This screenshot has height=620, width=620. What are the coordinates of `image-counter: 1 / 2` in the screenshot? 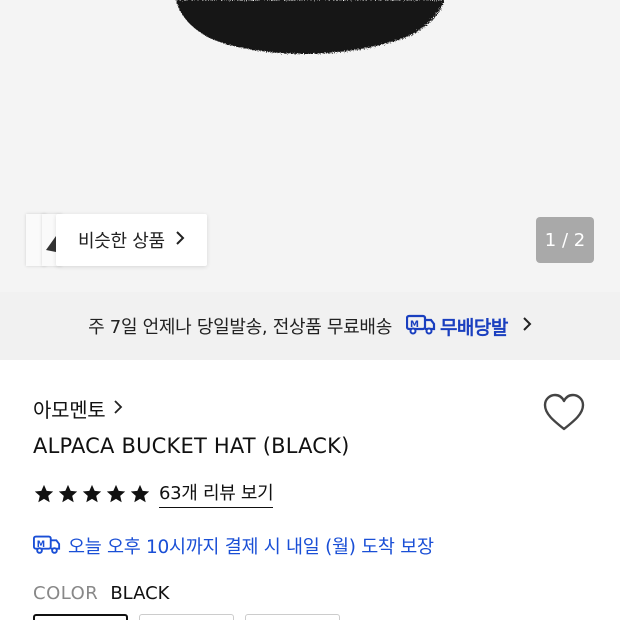 It's located at (565, 240).